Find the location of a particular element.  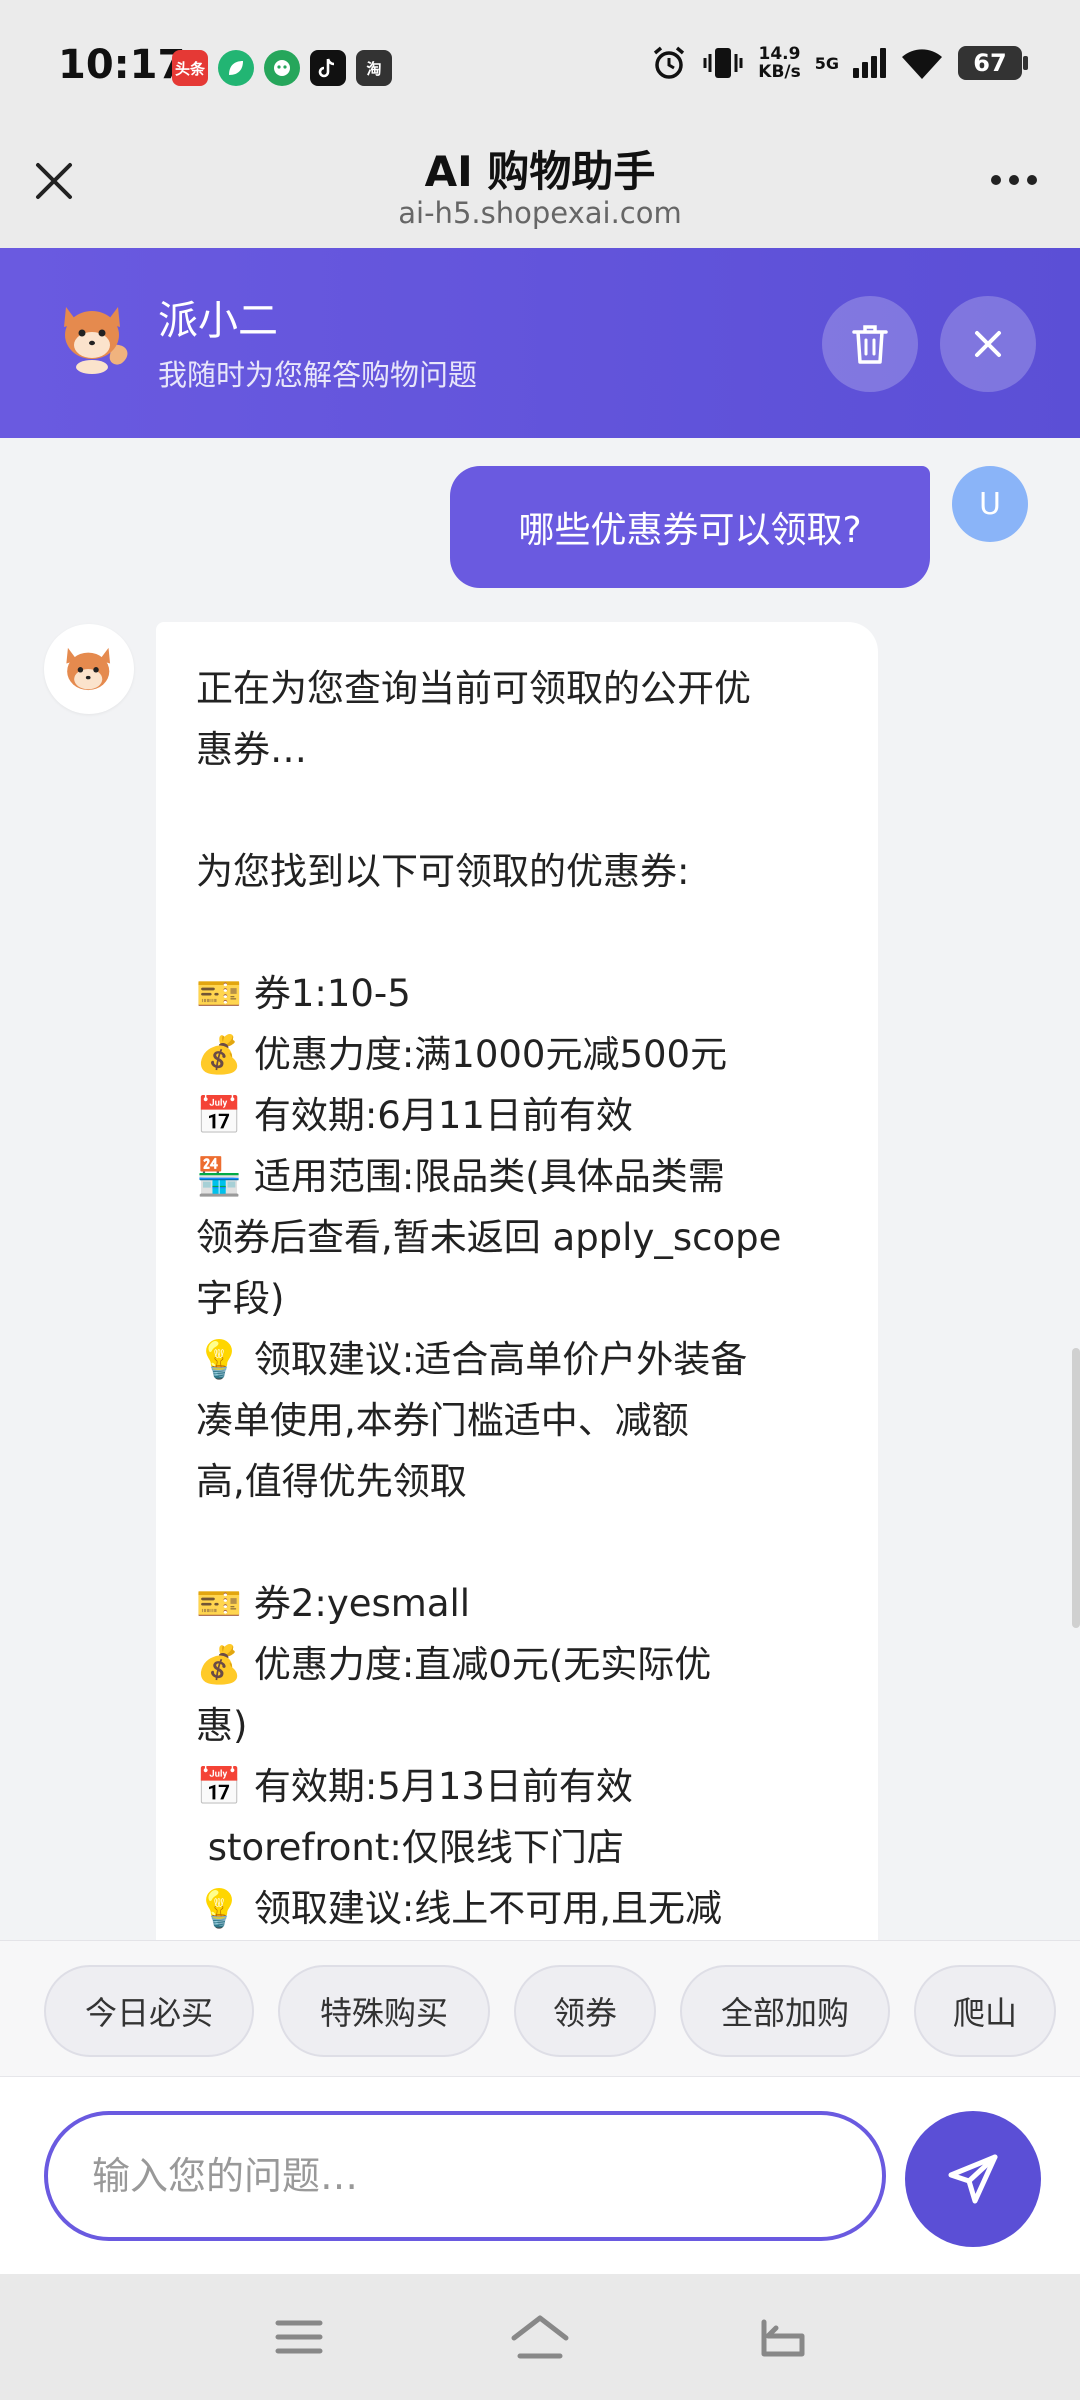

bot-message-line: 📅 有效期:6月11日前有效 is located at coordinates (414, 1115).